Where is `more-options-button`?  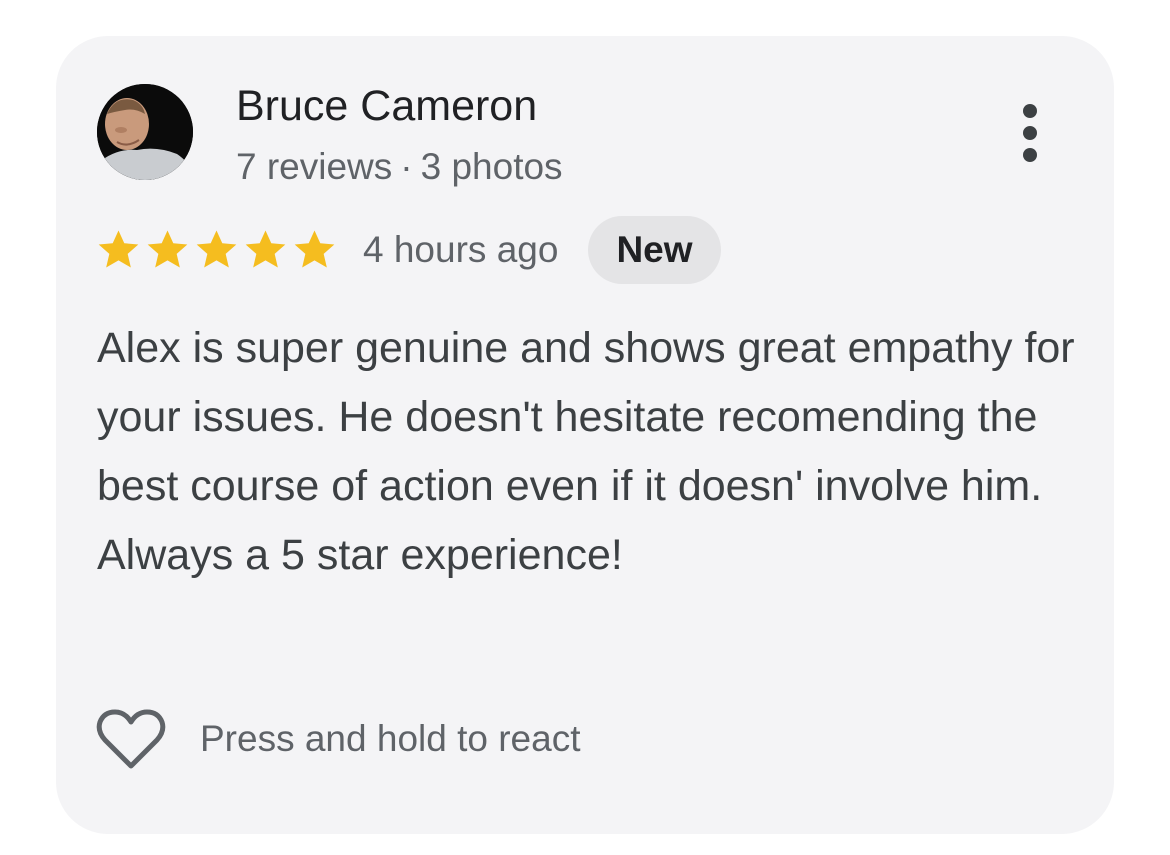 more-options-button is located at coordinates (1030, 133).